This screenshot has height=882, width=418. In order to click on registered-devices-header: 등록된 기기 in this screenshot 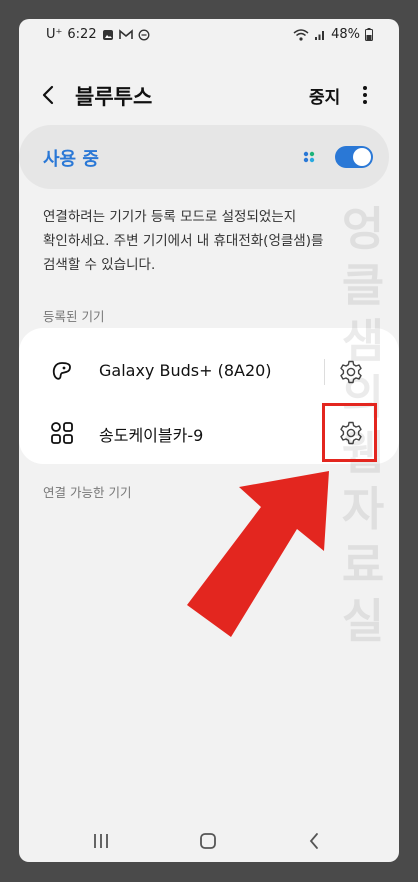, I will do `click(74, 316)`.